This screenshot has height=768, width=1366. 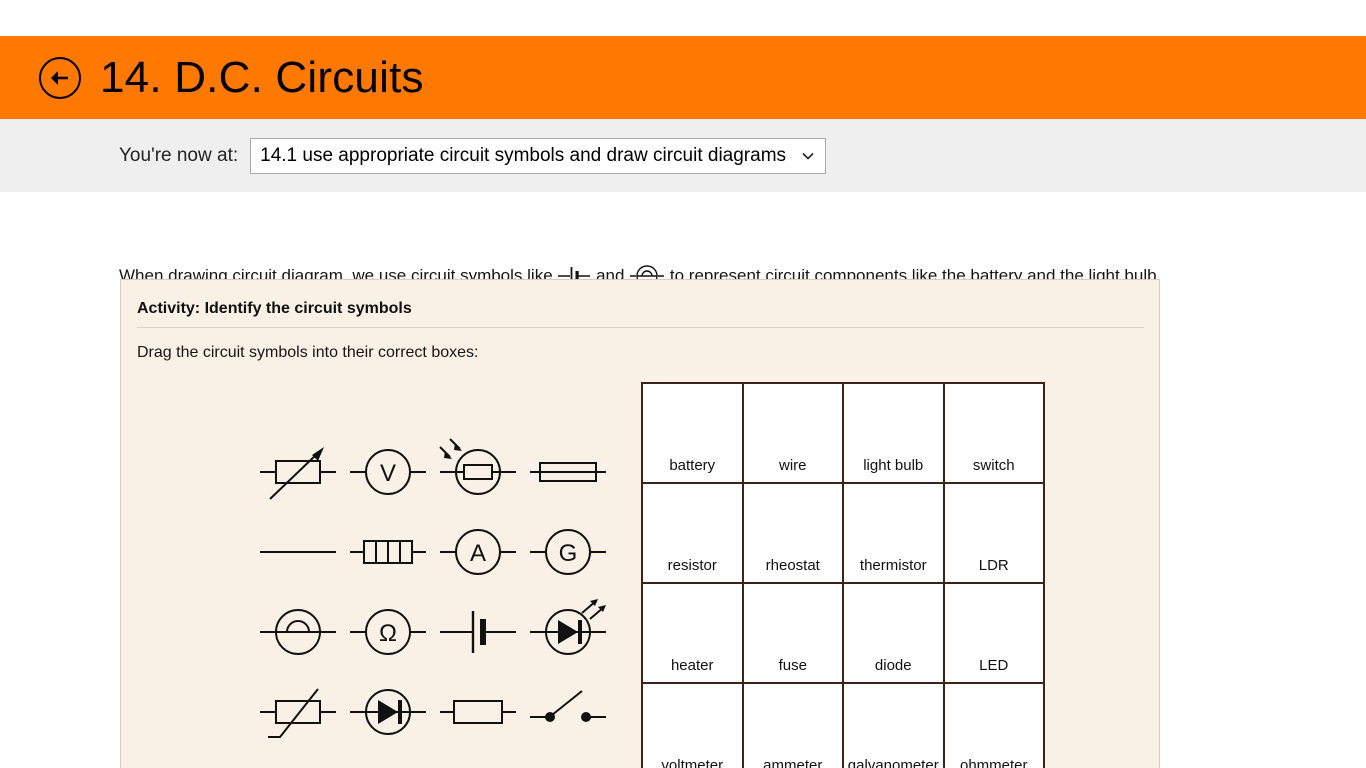 What do you see at coordinates (993, 465) in the screenshot?
I see `drop-cell-label: switch` at bounding box center [993, 465].